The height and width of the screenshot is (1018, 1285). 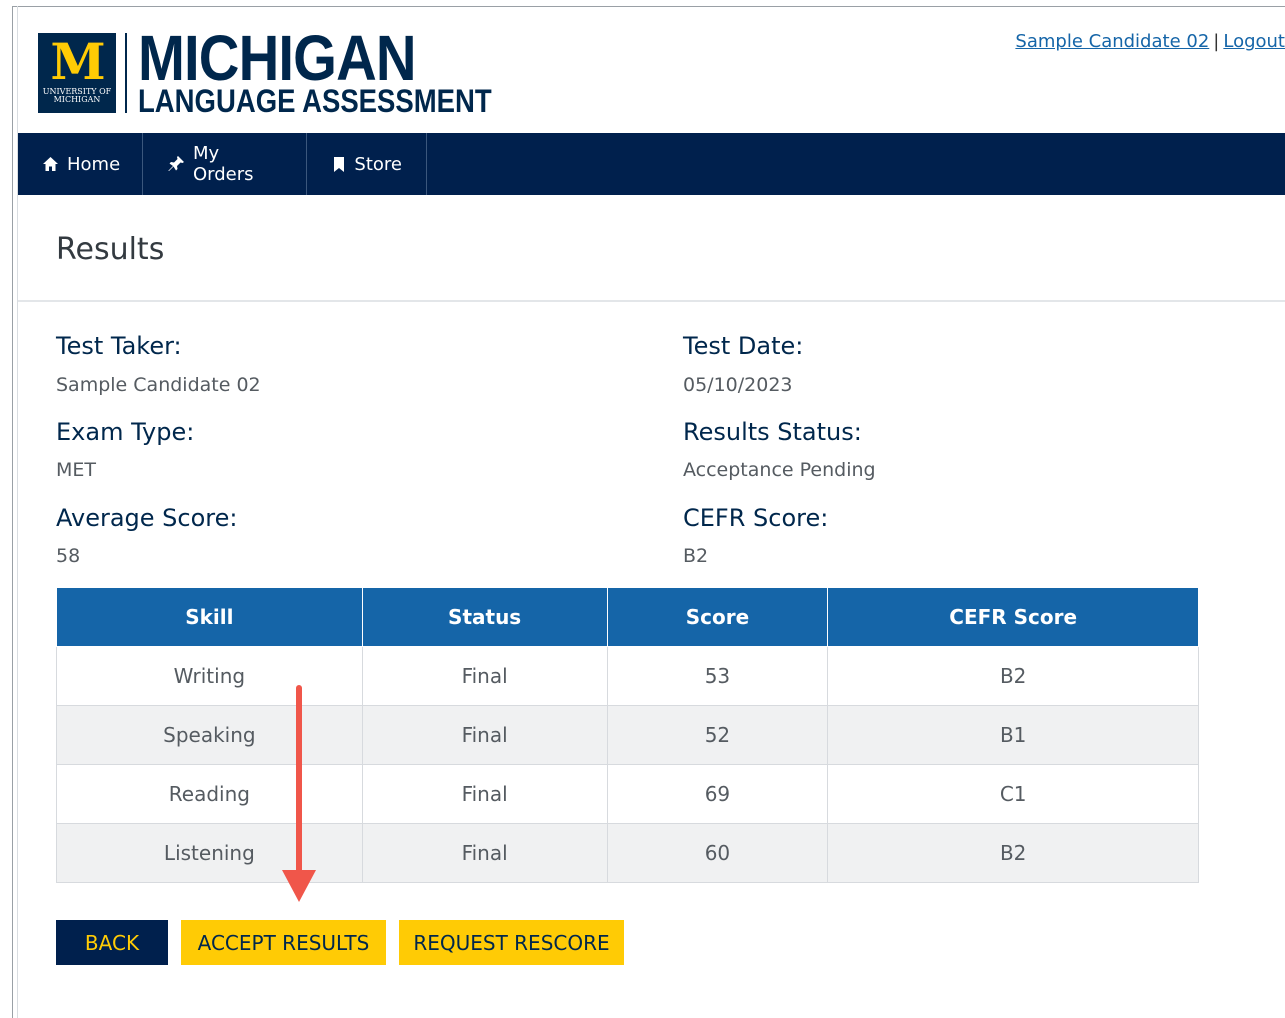 What do you see at coordinates (651, 301) in the screenshot?
I see `title-divider` at bounding box center [651, 301].